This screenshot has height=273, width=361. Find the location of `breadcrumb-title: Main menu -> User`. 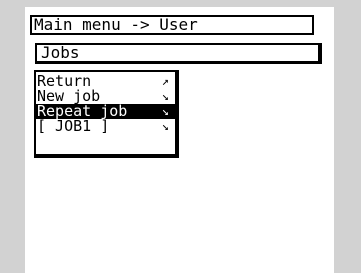

breadcrumb-title: Main menu -> User is located at coordinates (172, 25).